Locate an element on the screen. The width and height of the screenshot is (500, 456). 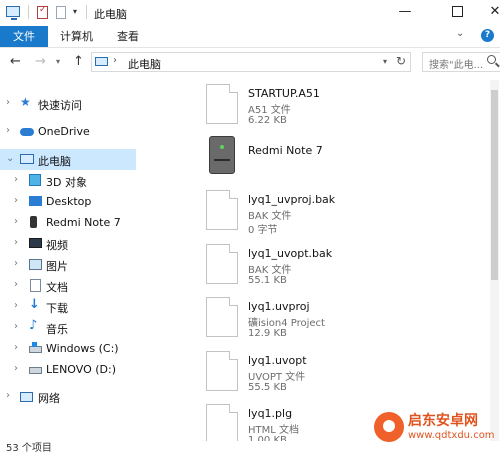
customize-toolbar-icon: ▾ is located at coordinates (75, 11).